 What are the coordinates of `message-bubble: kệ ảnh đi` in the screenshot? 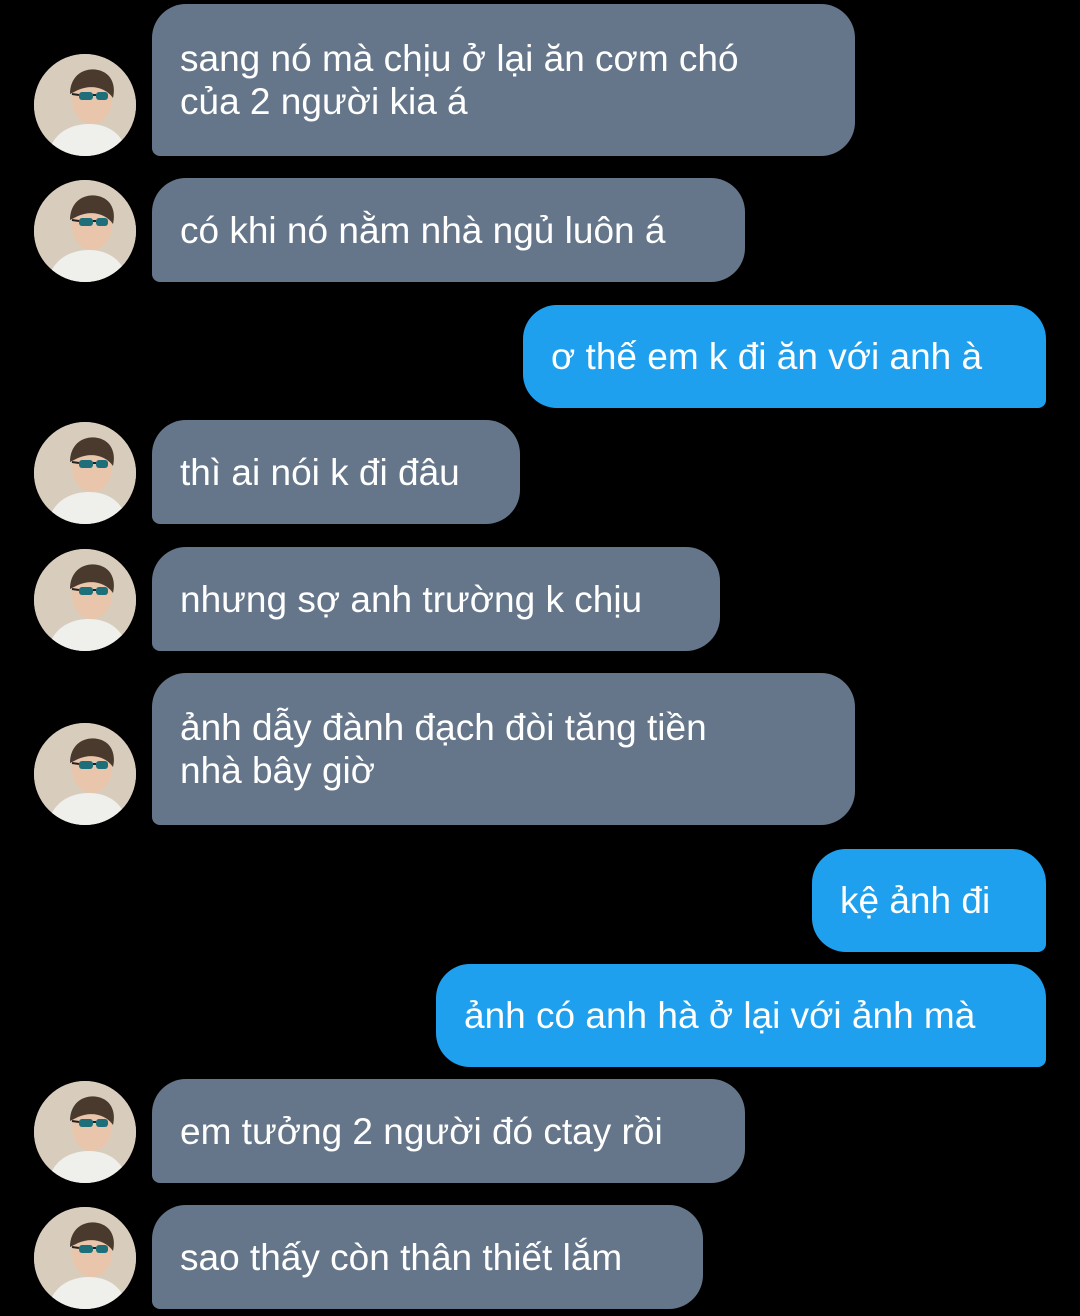 It's located at (929, 900).